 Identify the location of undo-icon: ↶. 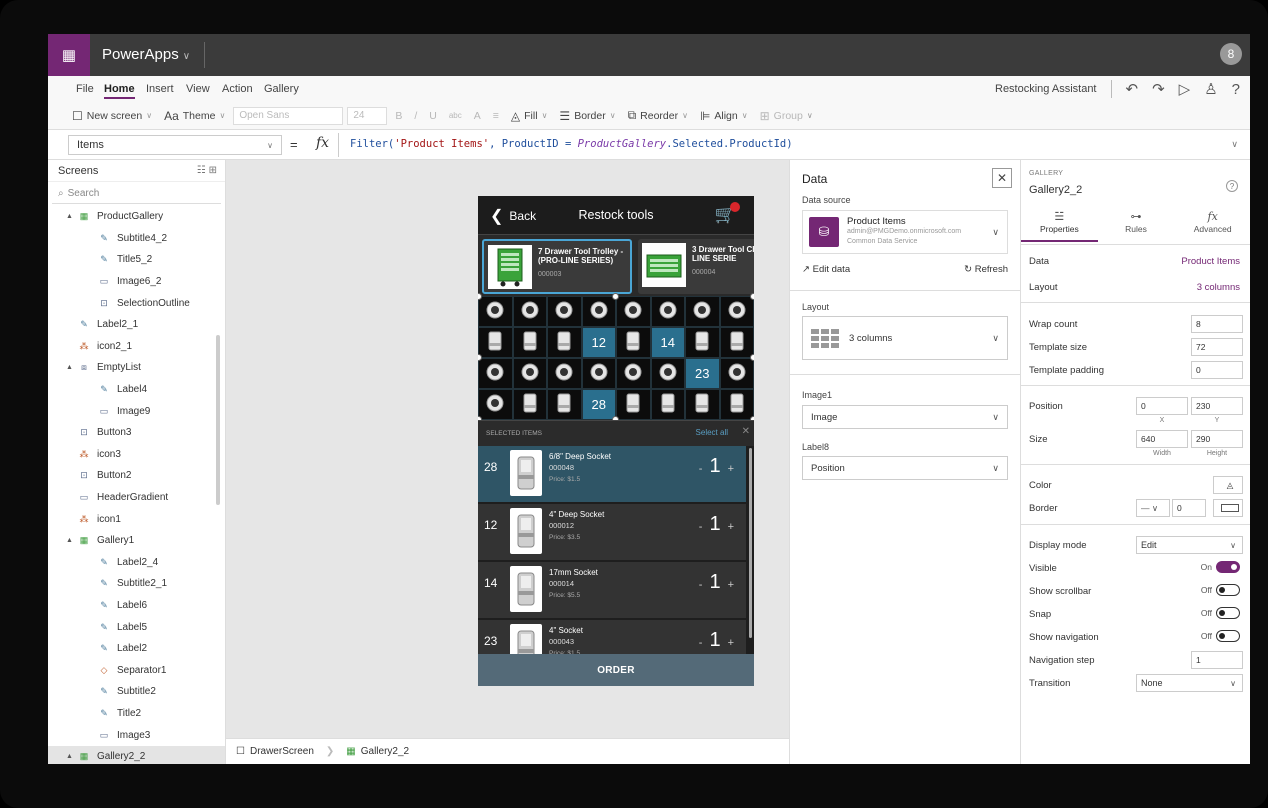
(1132, 89).